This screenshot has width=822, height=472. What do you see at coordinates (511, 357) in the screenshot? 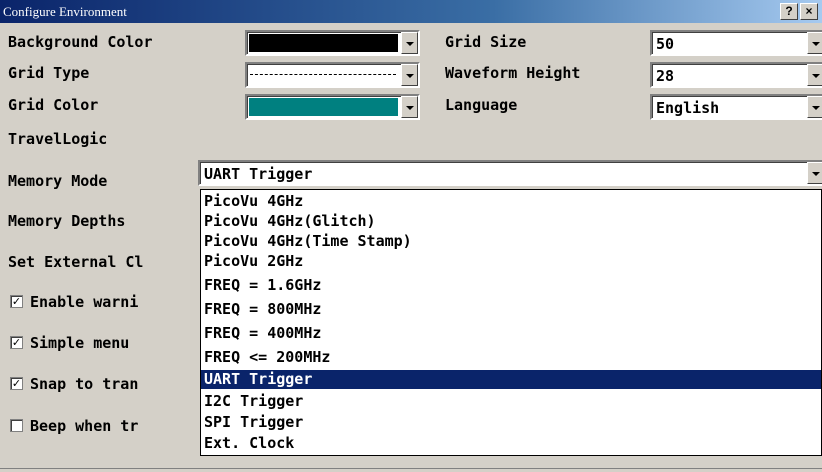
I see `list-item: FREQ <= 200MHz` at bounding box center [511, 357].